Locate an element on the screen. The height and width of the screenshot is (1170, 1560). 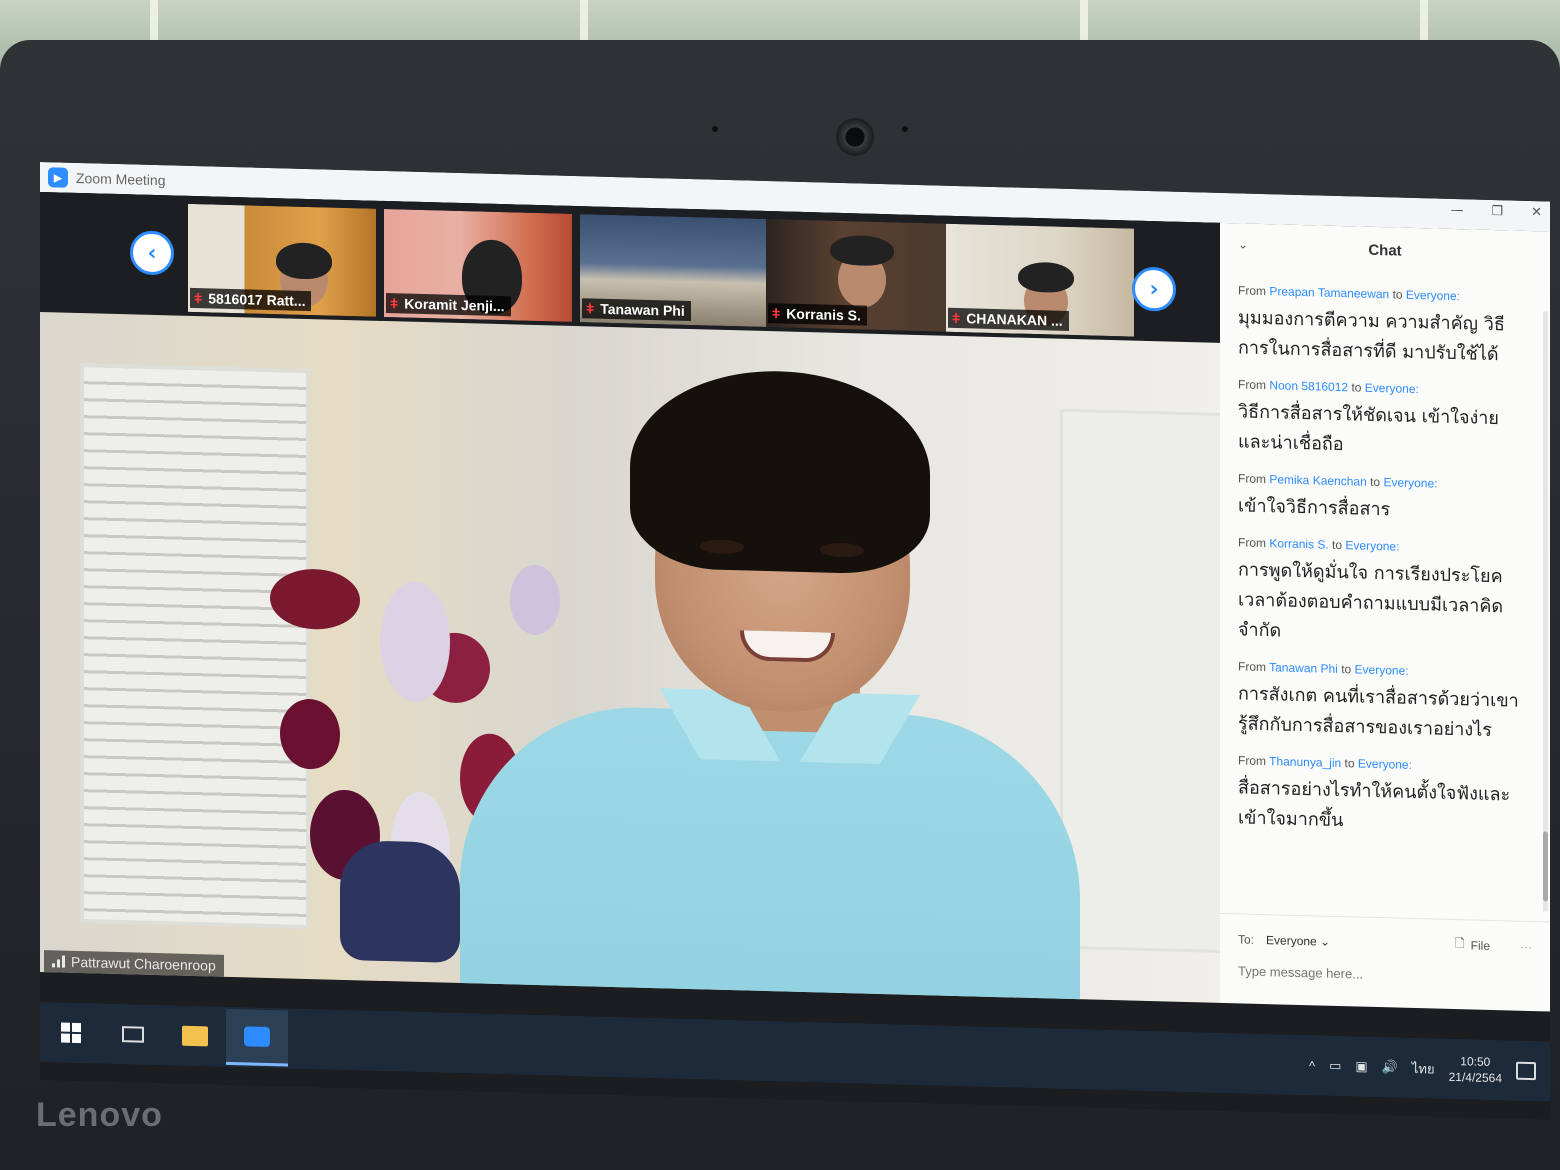
maximize-button: ❐ is located at coordinates (1497, 211).